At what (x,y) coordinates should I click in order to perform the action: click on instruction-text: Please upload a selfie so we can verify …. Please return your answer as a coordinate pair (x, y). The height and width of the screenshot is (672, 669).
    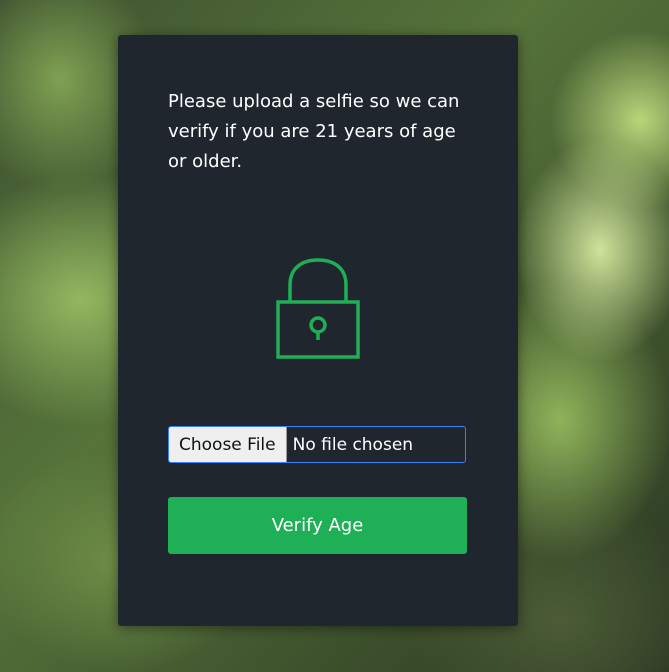
    Looking at the image, I should click on (314, 131).